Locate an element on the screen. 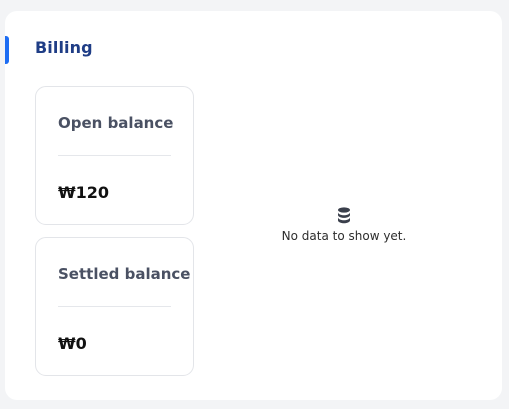 The width and height of the screenshot is (509, 409). settled-balance-value: ₩0 is located at coordinates (72, 343).